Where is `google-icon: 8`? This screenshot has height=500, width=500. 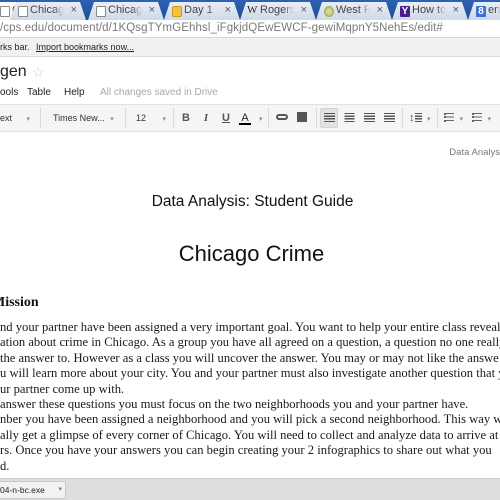
google-icon: 8 is located at coordinates (481, 11).